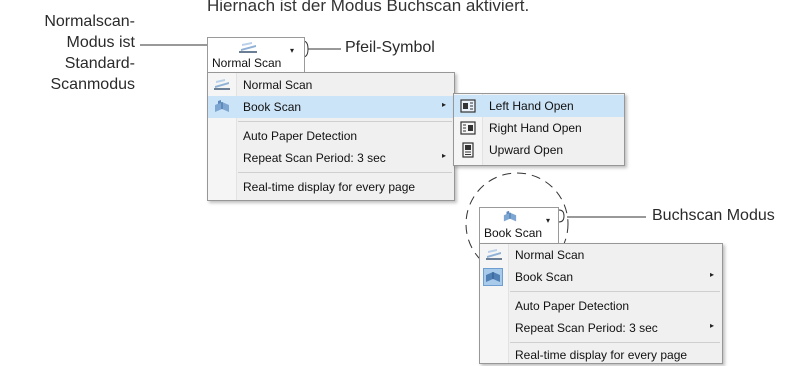 The width and height of the screenshot is (800, 366). I want to click on book-scan-button-label: Book Scan, so click(513, 233).